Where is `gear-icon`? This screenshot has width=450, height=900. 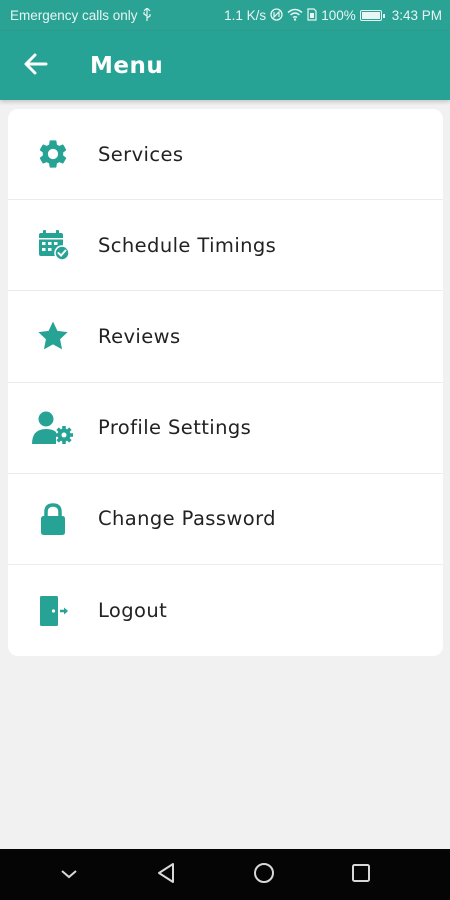
gear-icon is located at coordinates (53, 154).